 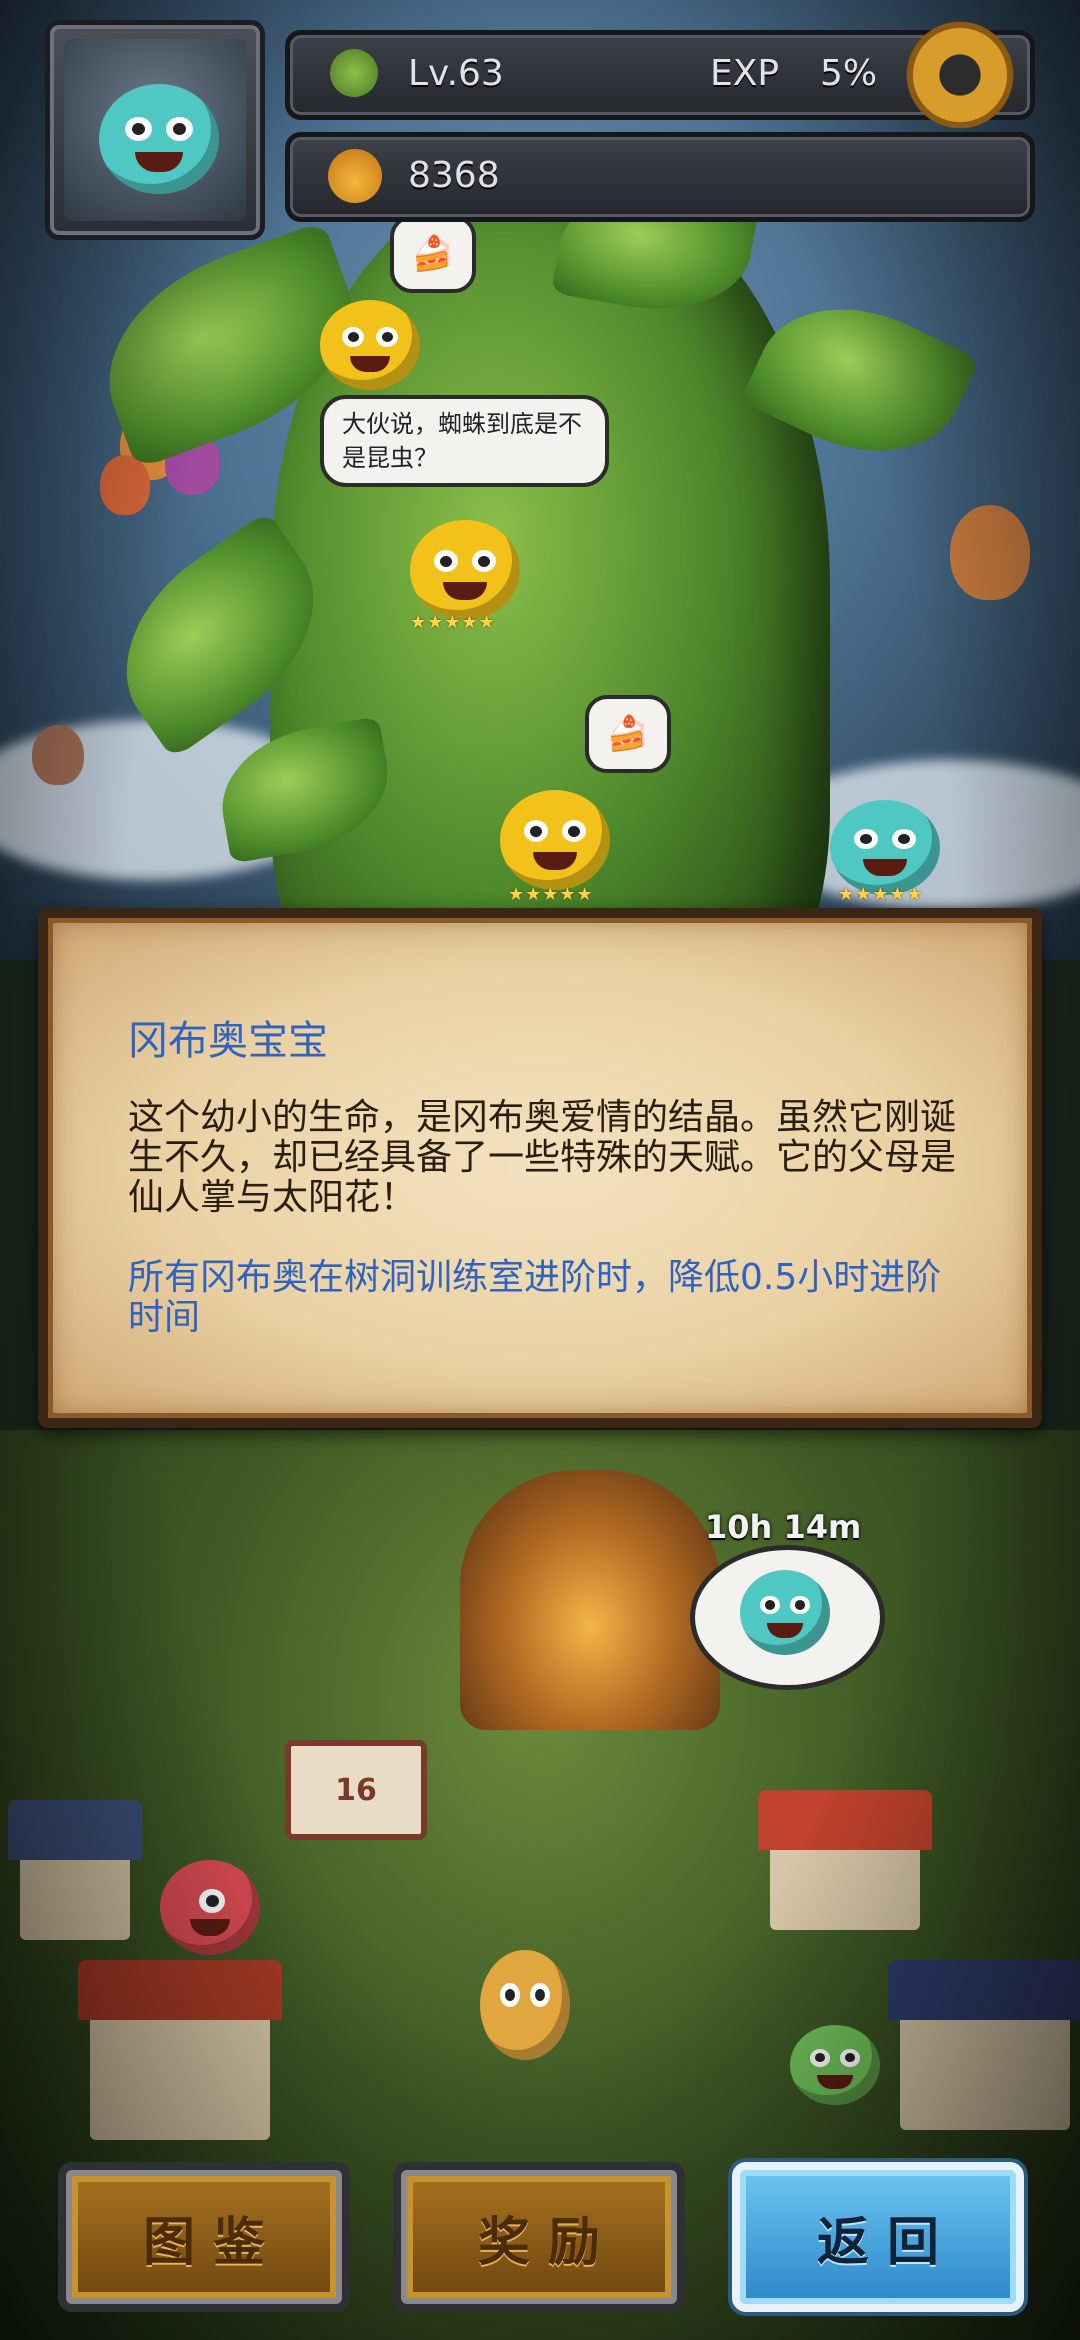 I want to click on rewards-button: 奖励, so click(x=539, y=2237).